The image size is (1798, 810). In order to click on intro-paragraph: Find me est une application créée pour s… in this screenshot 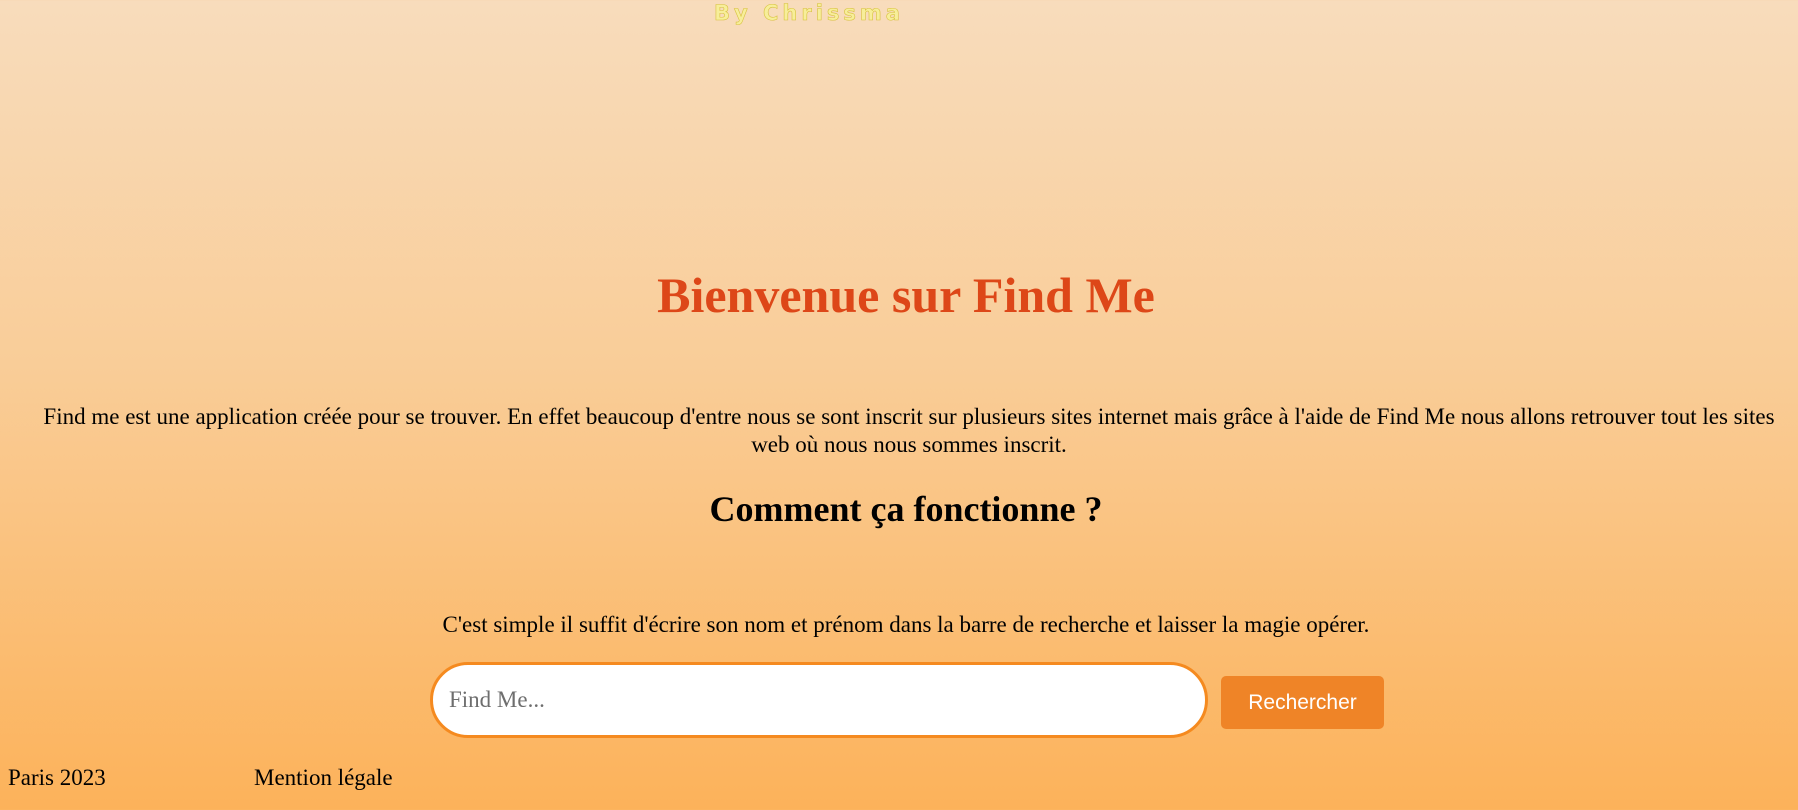, I will do `click(909, 430)`.